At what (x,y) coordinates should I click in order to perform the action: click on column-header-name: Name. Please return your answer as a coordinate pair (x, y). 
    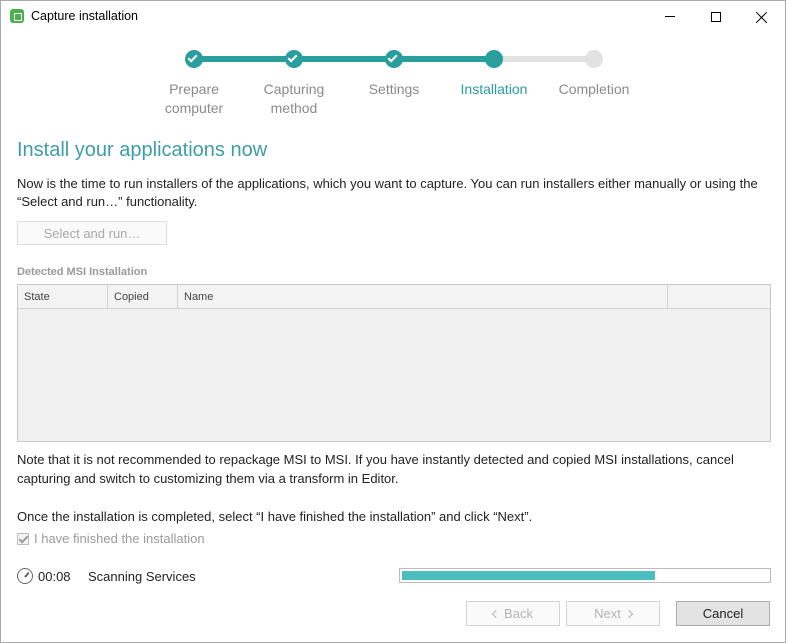
    Looking at the image, I should click on (423, 297).